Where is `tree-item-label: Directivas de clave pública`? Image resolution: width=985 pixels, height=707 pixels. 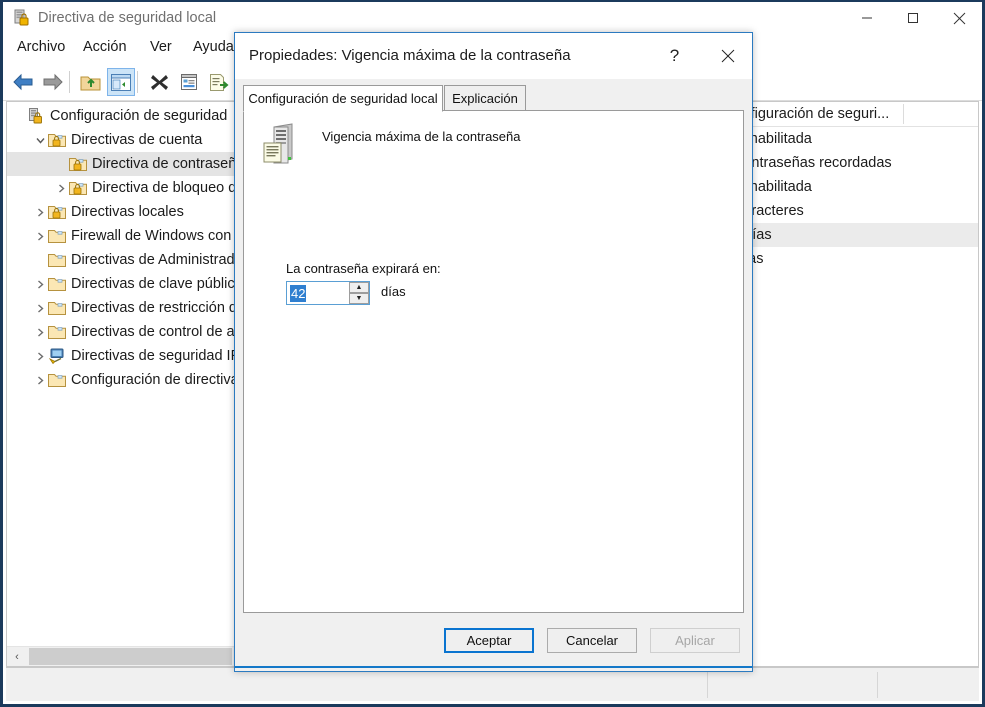 tree-item-label: Directivas de clave pública is located at coordinates (157, 284).